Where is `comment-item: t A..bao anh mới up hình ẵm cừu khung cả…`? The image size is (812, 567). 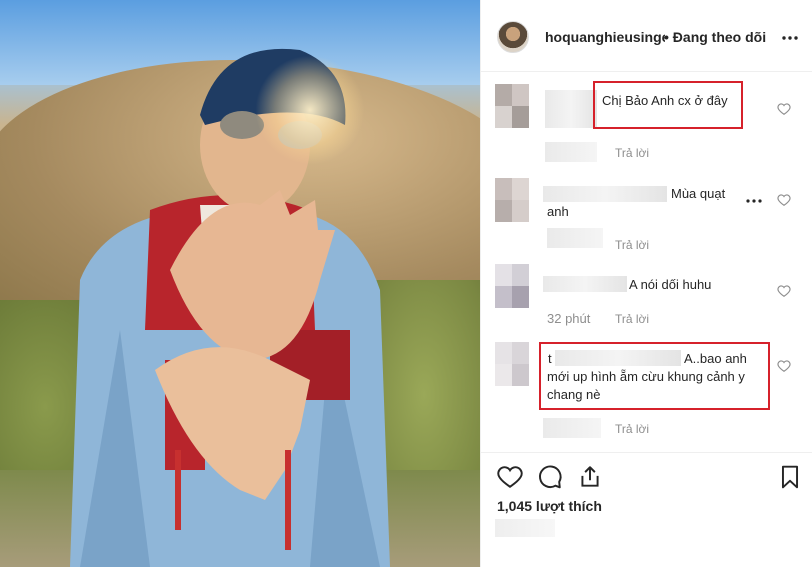 comment-item: t A..bao anh mới up hình ẵm cừu khung cả… is located at coordinates (646, 393).